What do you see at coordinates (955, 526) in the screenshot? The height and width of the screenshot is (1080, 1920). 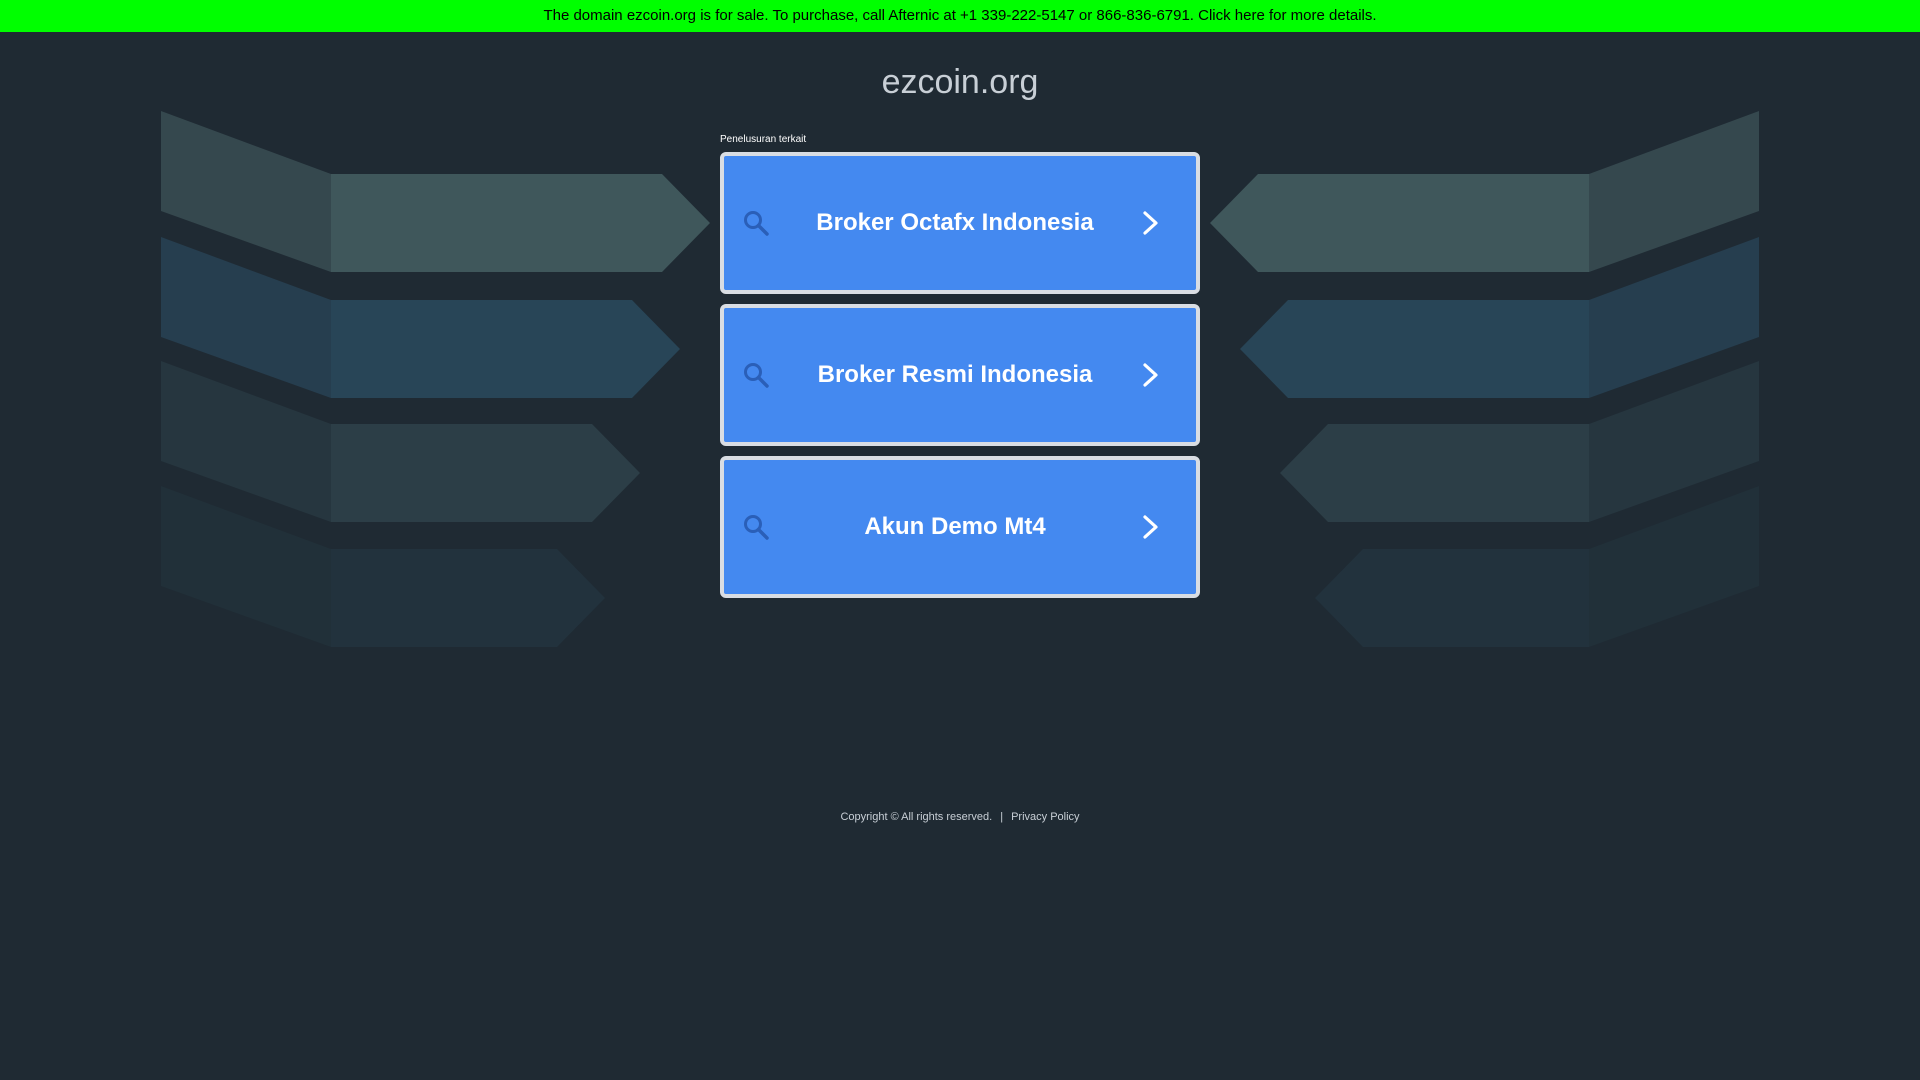 I see `related-search-label: Akun Demo Mt4` at bounding box center [955, 526].